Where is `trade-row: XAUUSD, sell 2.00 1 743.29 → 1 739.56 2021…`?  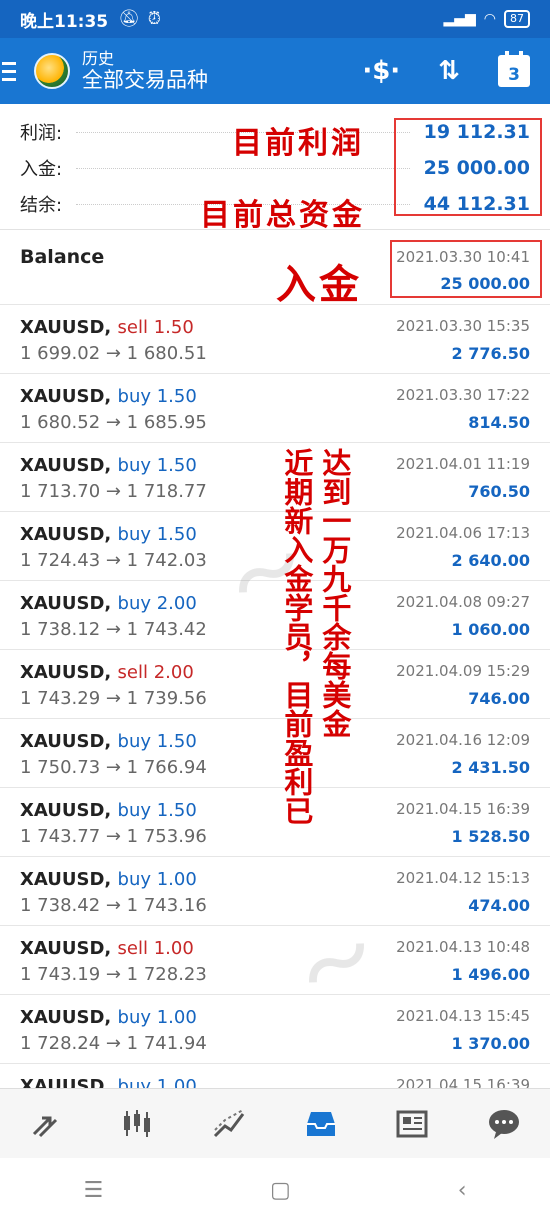
trade-row: XAUUSD, sell 2.00 1 743.29 → 1 739.56 2021… is located at coordinates (275, 684).